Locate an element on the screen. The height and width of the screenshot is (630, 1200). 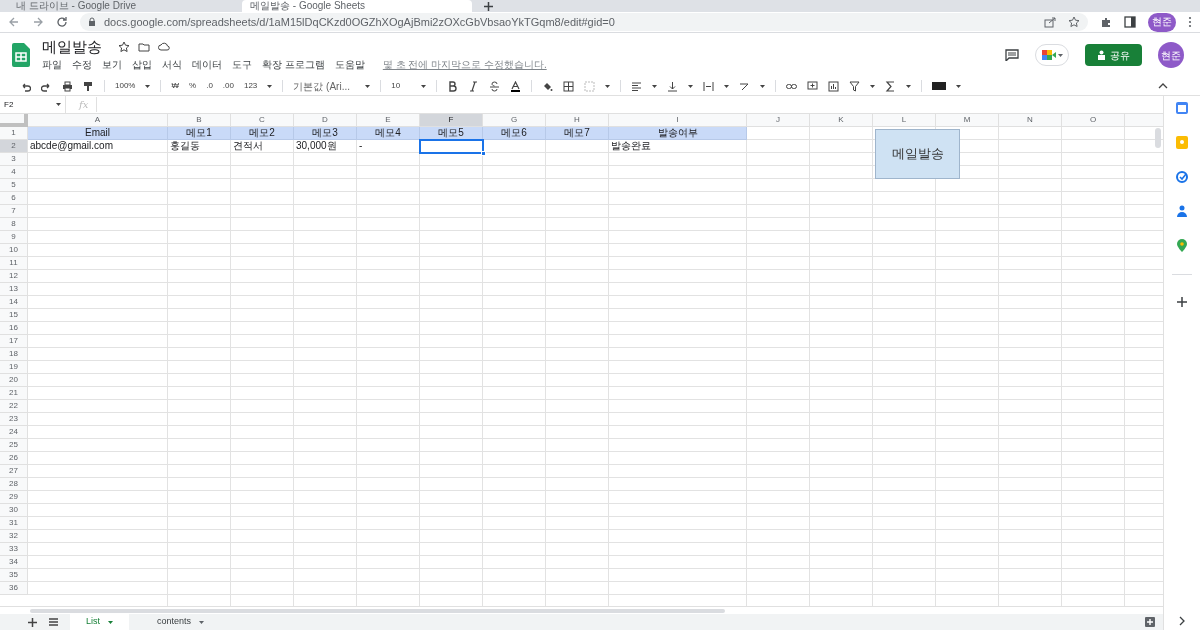
column-header: I is located at coordinates (678, 120).